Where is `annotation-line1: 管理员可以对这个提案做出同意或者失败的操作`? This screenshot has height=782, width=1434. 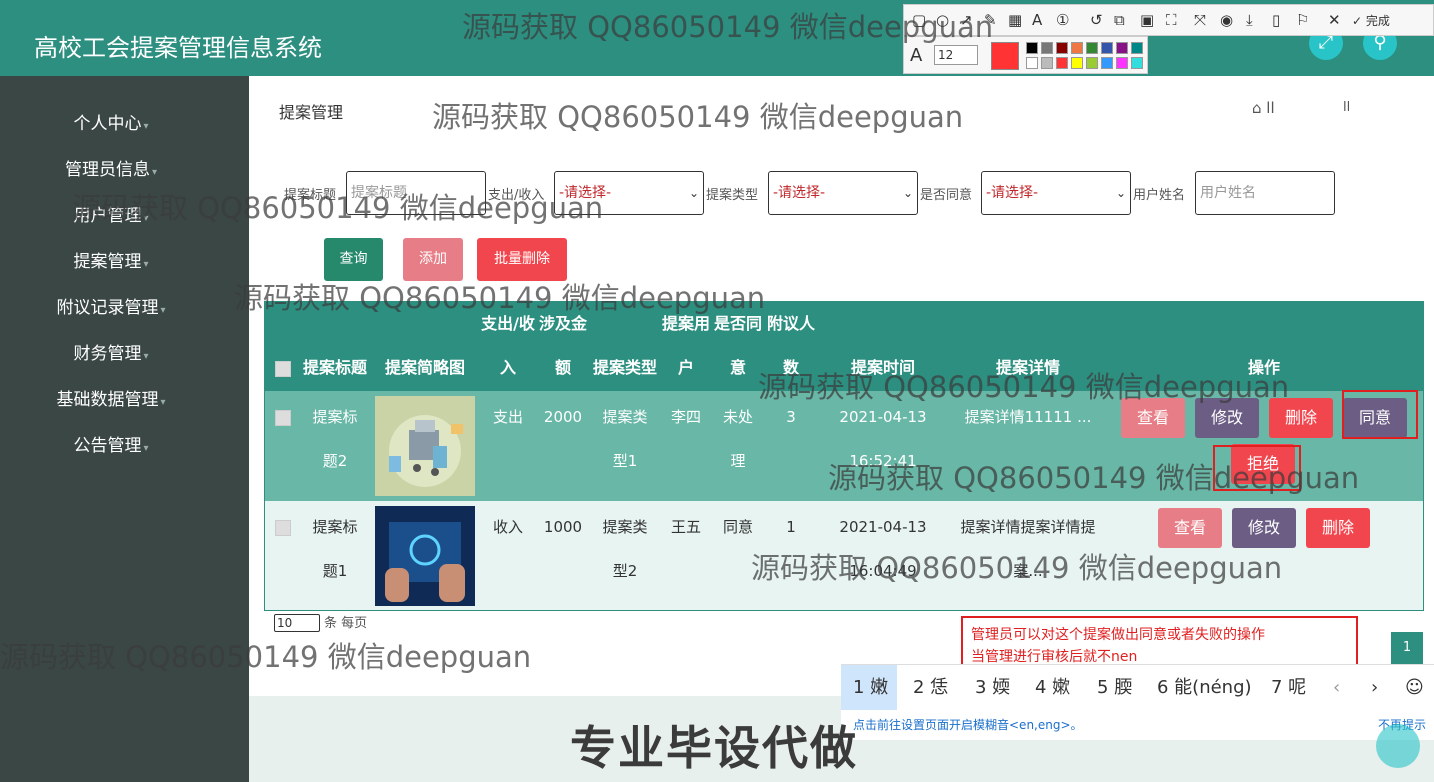 annotation-line1: 管理员可以对这个提案做出同意或者失败的操作 is located at coordinates (1118, 635).